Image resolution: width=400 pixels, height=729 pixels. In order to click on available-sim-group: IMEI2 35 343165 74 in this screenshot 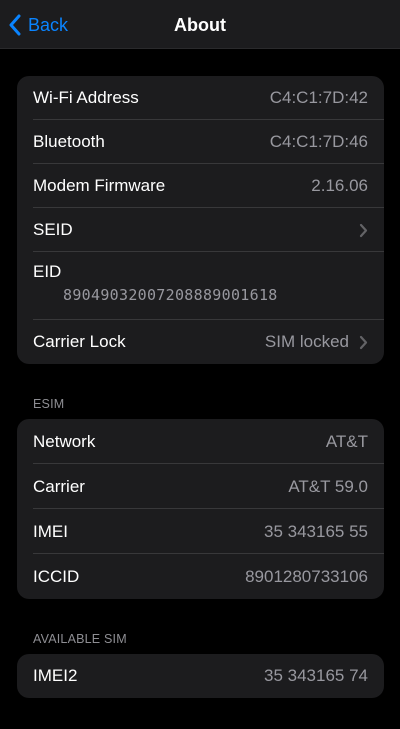, I will do `click(200, 676)`.